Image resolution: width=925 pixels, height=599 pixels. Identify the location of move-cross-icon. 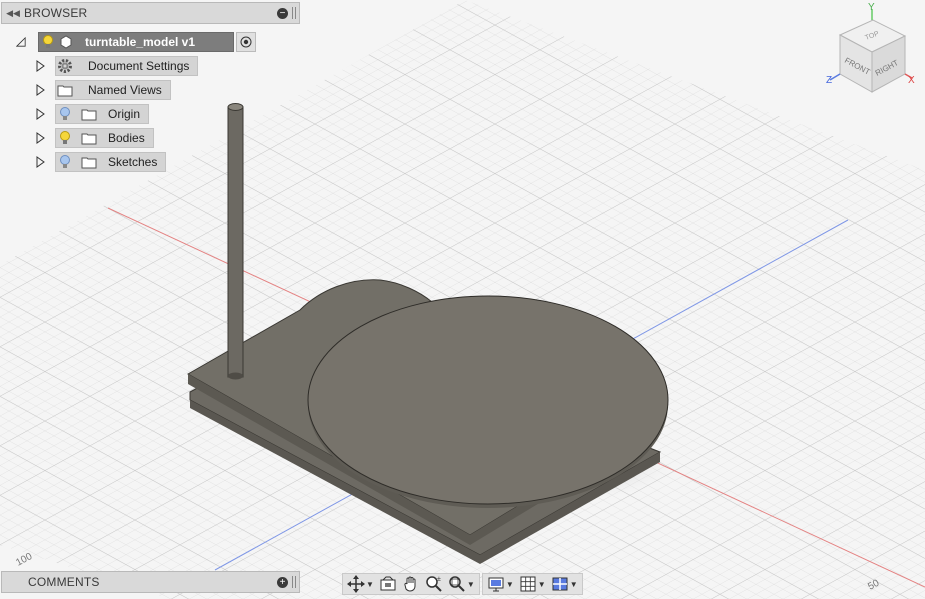
(356, 584).